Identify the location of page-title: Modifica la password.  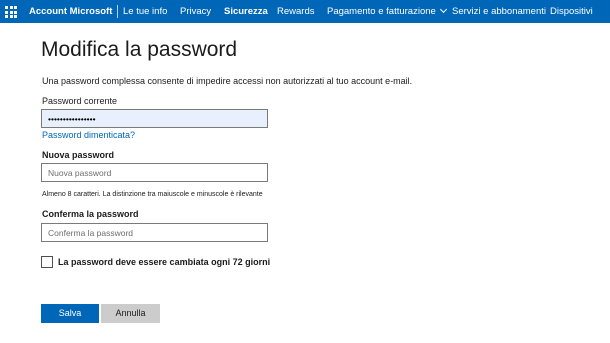
(139, 49).